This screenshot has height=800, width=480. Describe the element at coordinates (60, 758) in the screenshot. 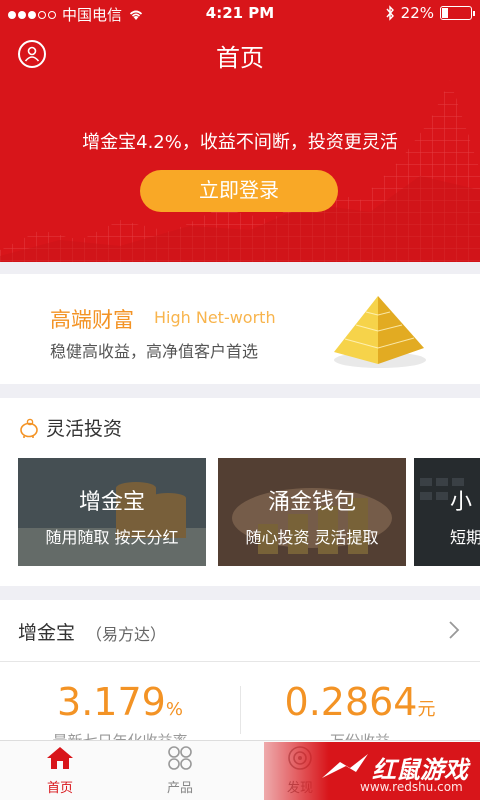

I see `home-icon` at that location.